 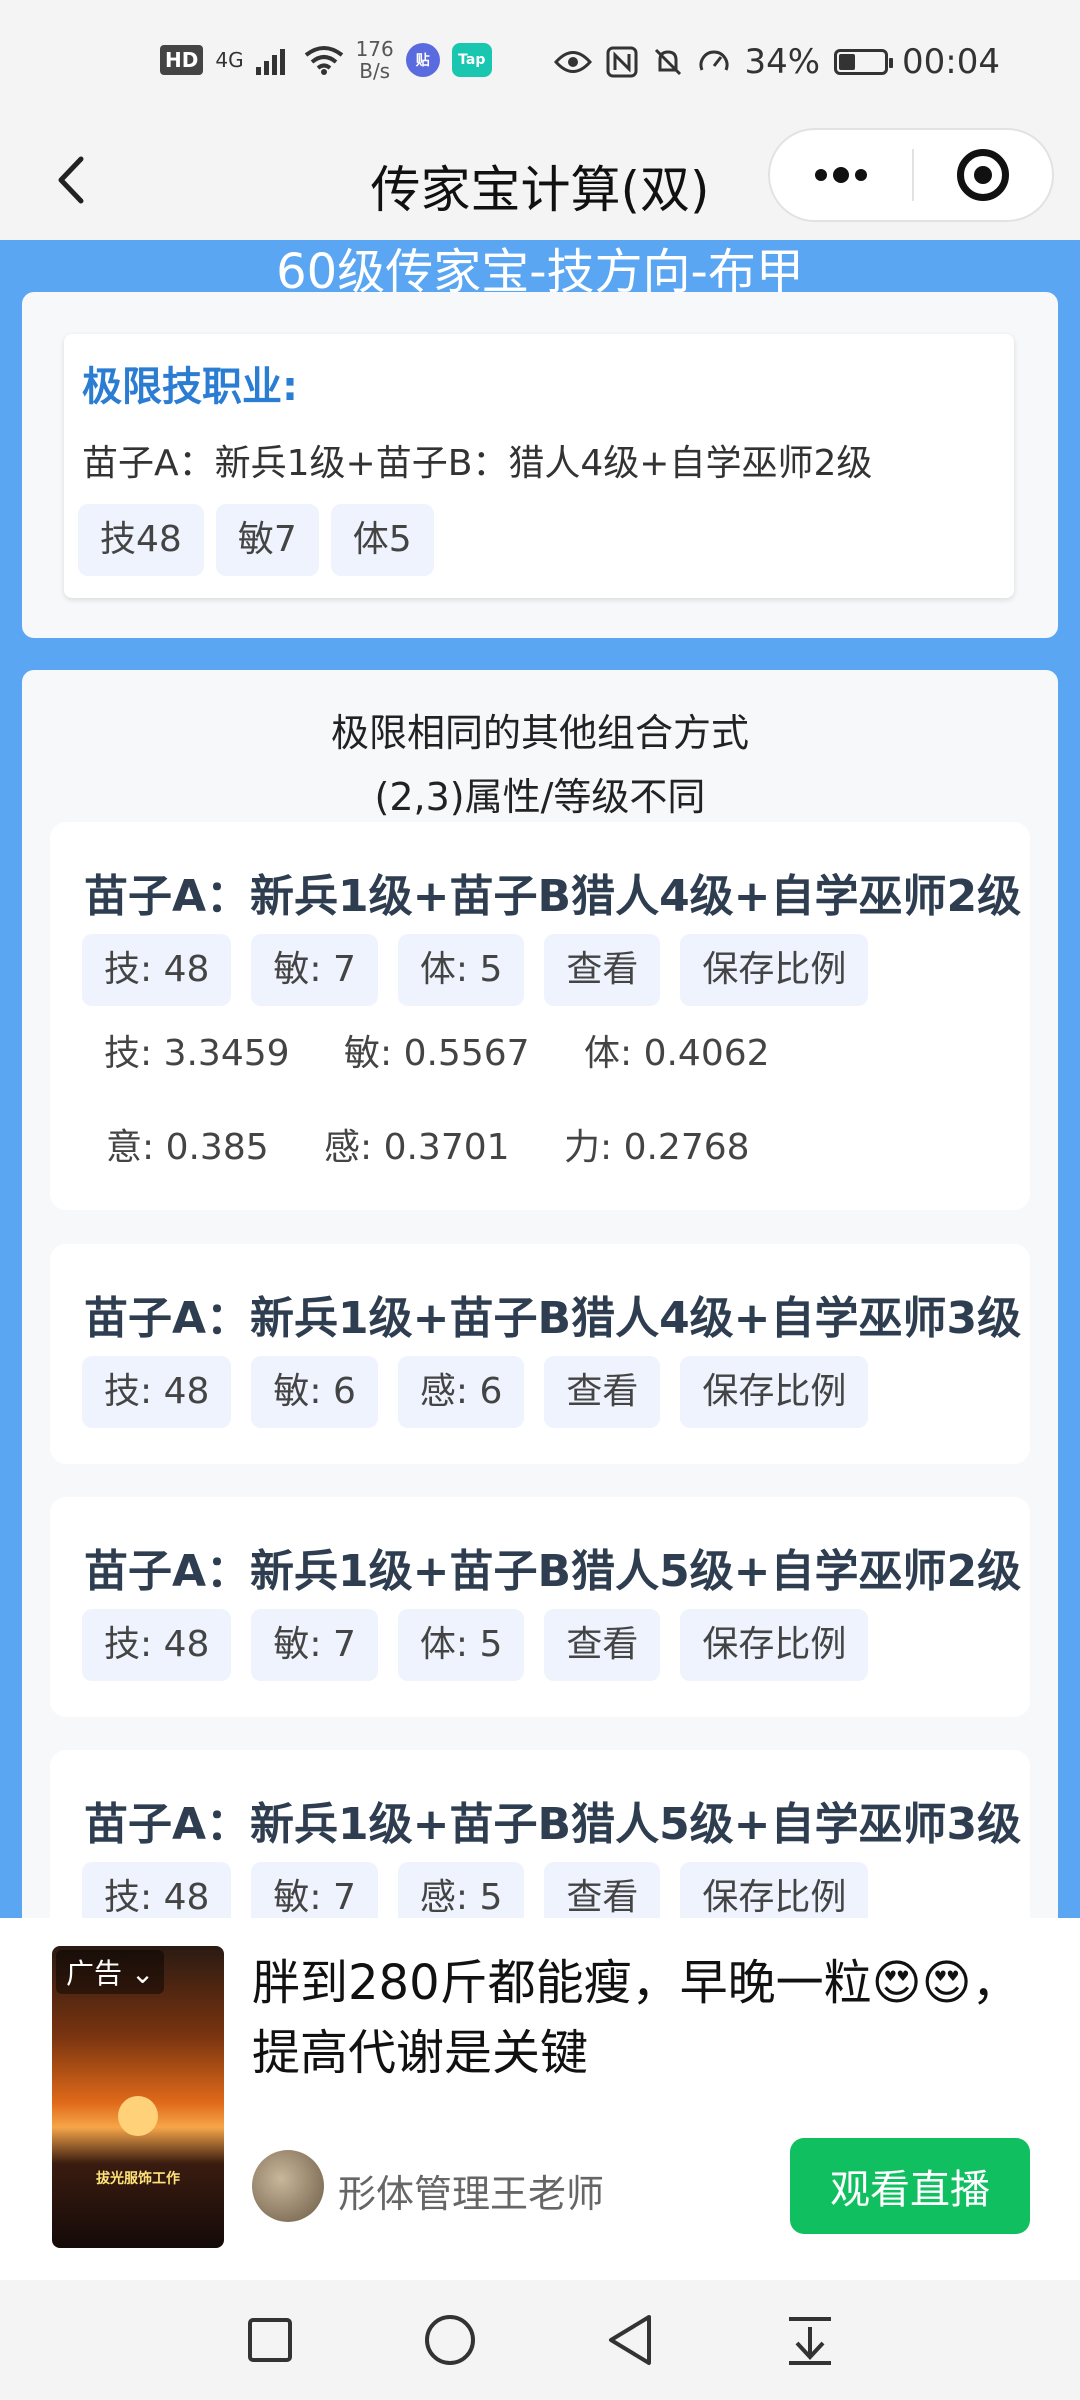 I want to click on status-left: HD 4G 176 B/s 贴 Tap, so click(x=326, y=60).